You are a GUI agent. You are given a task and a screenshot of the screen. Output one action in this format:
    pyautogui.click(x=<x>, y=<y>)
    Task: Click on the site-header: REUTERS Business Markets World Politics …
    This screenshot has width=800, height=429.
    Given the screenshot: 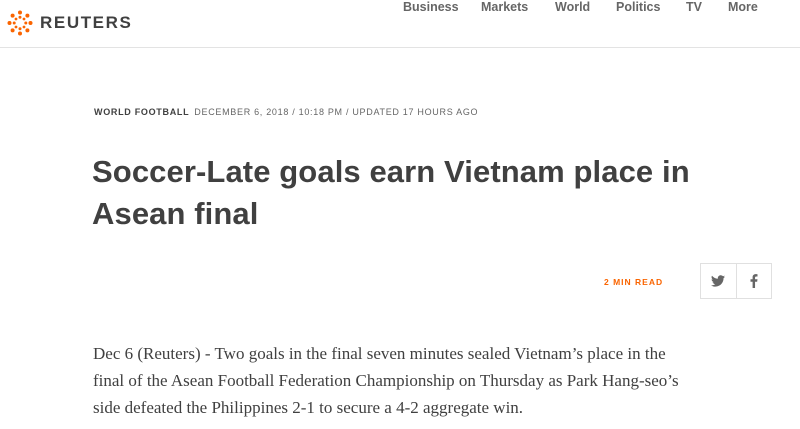 What is the action you would take?
    pyautogui.click(x=400, y=24)
    